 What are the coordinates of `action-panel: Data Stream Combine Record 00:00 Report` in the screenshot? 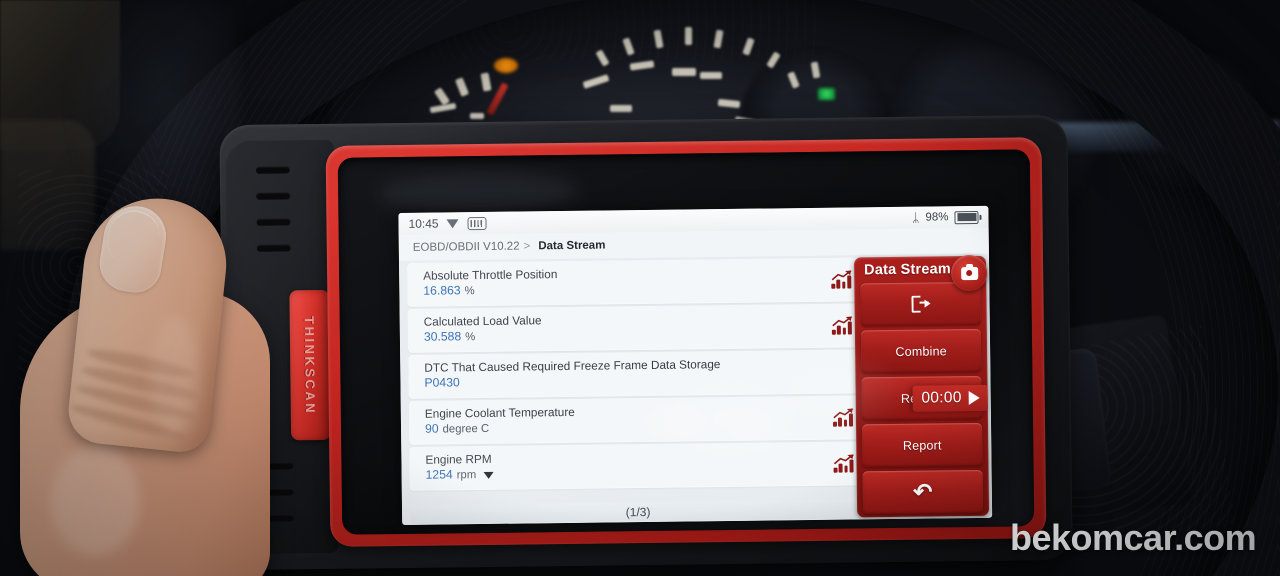 It's located at (921, 386).